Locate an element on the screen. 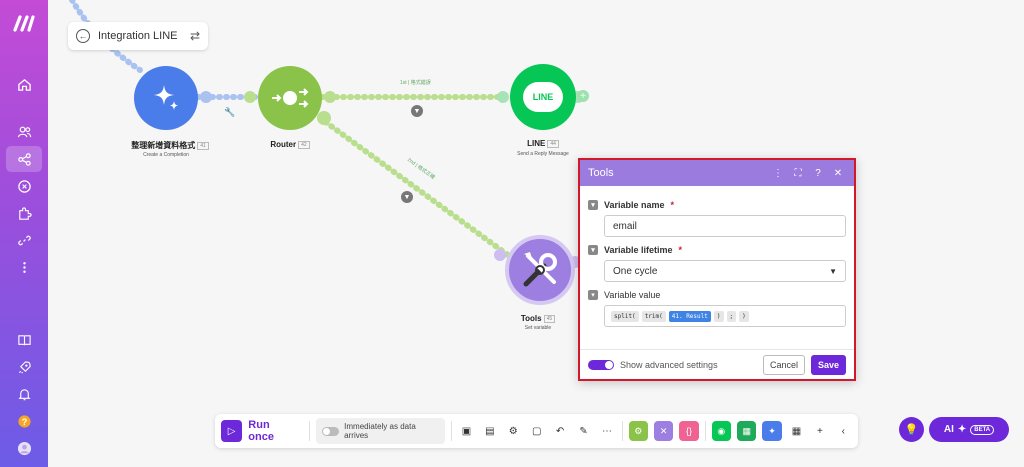  line-module-icon: ◉ is located at coordinates (721, 431).